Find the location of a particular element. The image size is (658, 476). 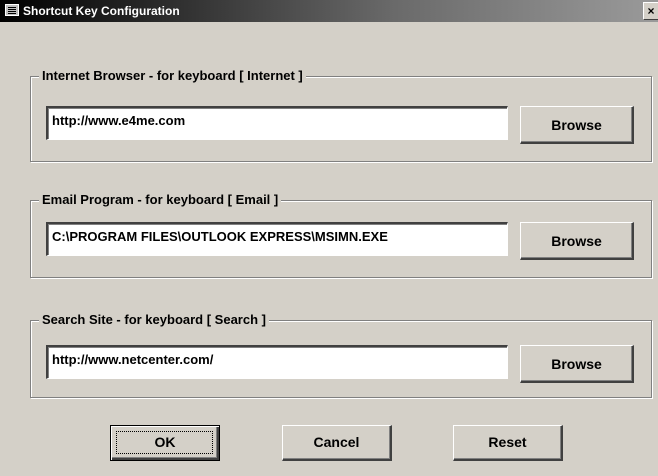

internet-browser-path-field: http://www.e4me.com is located at coordinates (277, 123).